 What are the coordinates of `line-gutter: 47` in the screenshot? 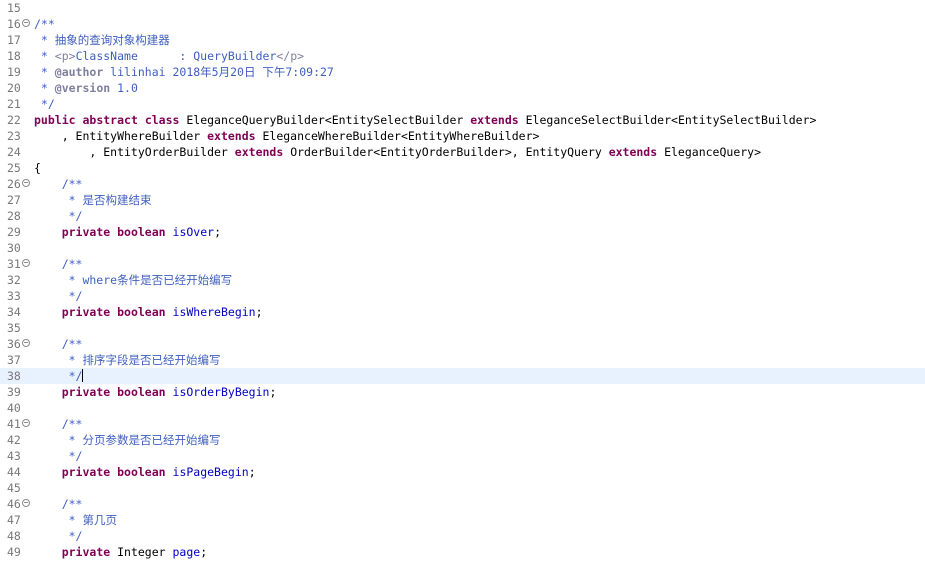 It's located at (17, 520).